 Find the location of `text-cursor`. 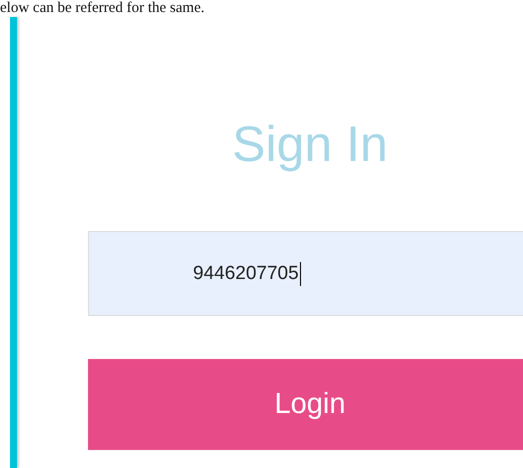

text-cursor is located at coordinates (300, 274).